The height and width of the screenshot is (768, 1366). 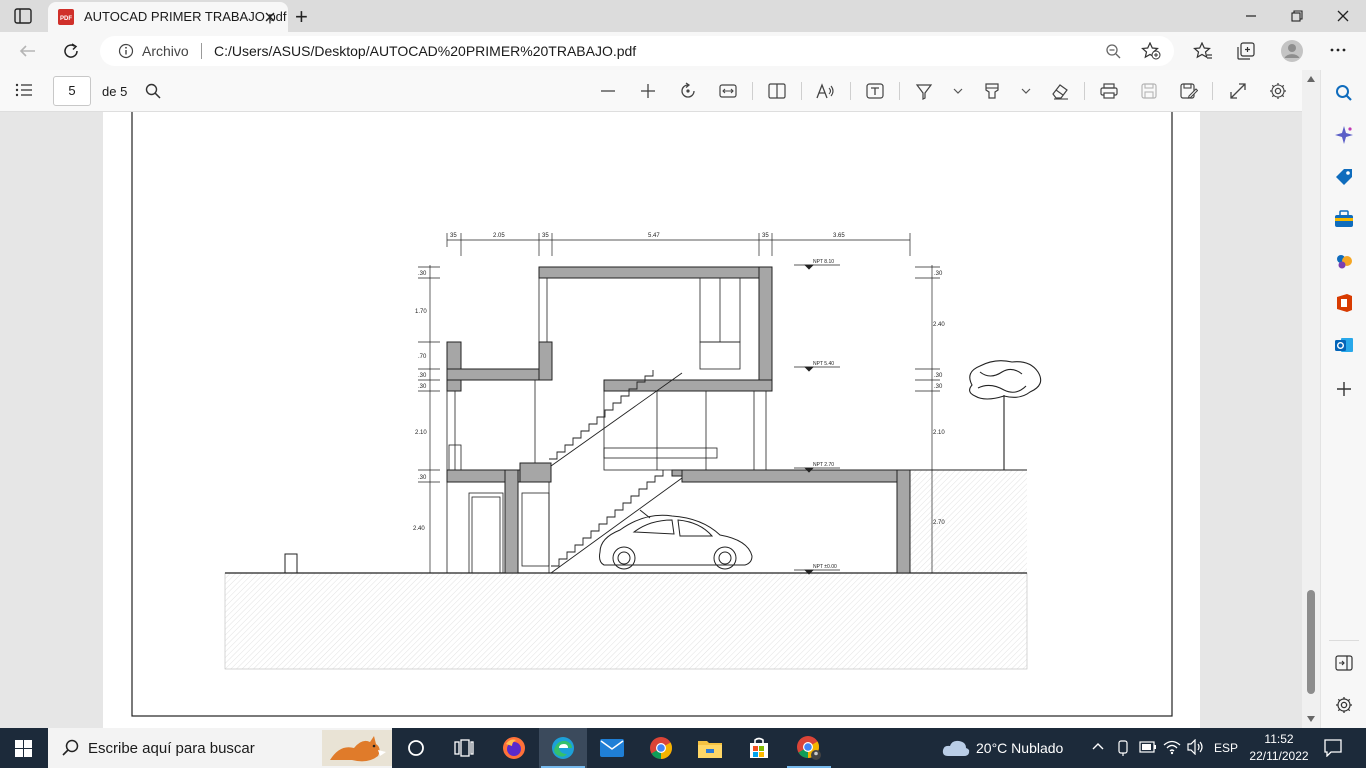 What do you see at coordinates (924, 91) in the screenshot?
I see `draw-icon` at bounding box center [924, 91].